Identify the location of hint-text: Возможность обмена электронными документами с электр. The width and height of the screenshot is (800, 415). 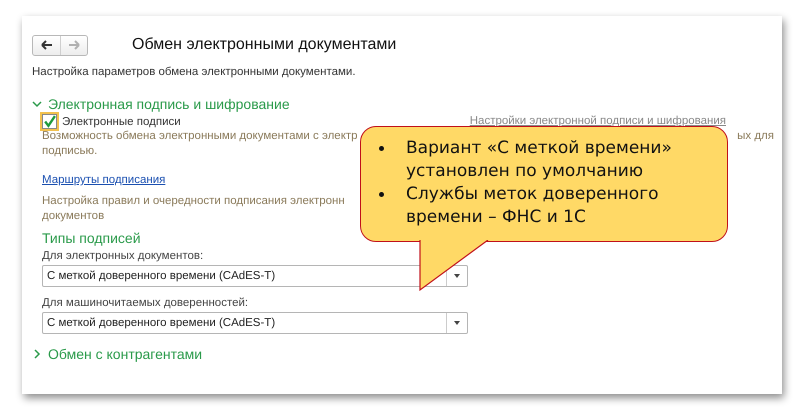
(200, 136).